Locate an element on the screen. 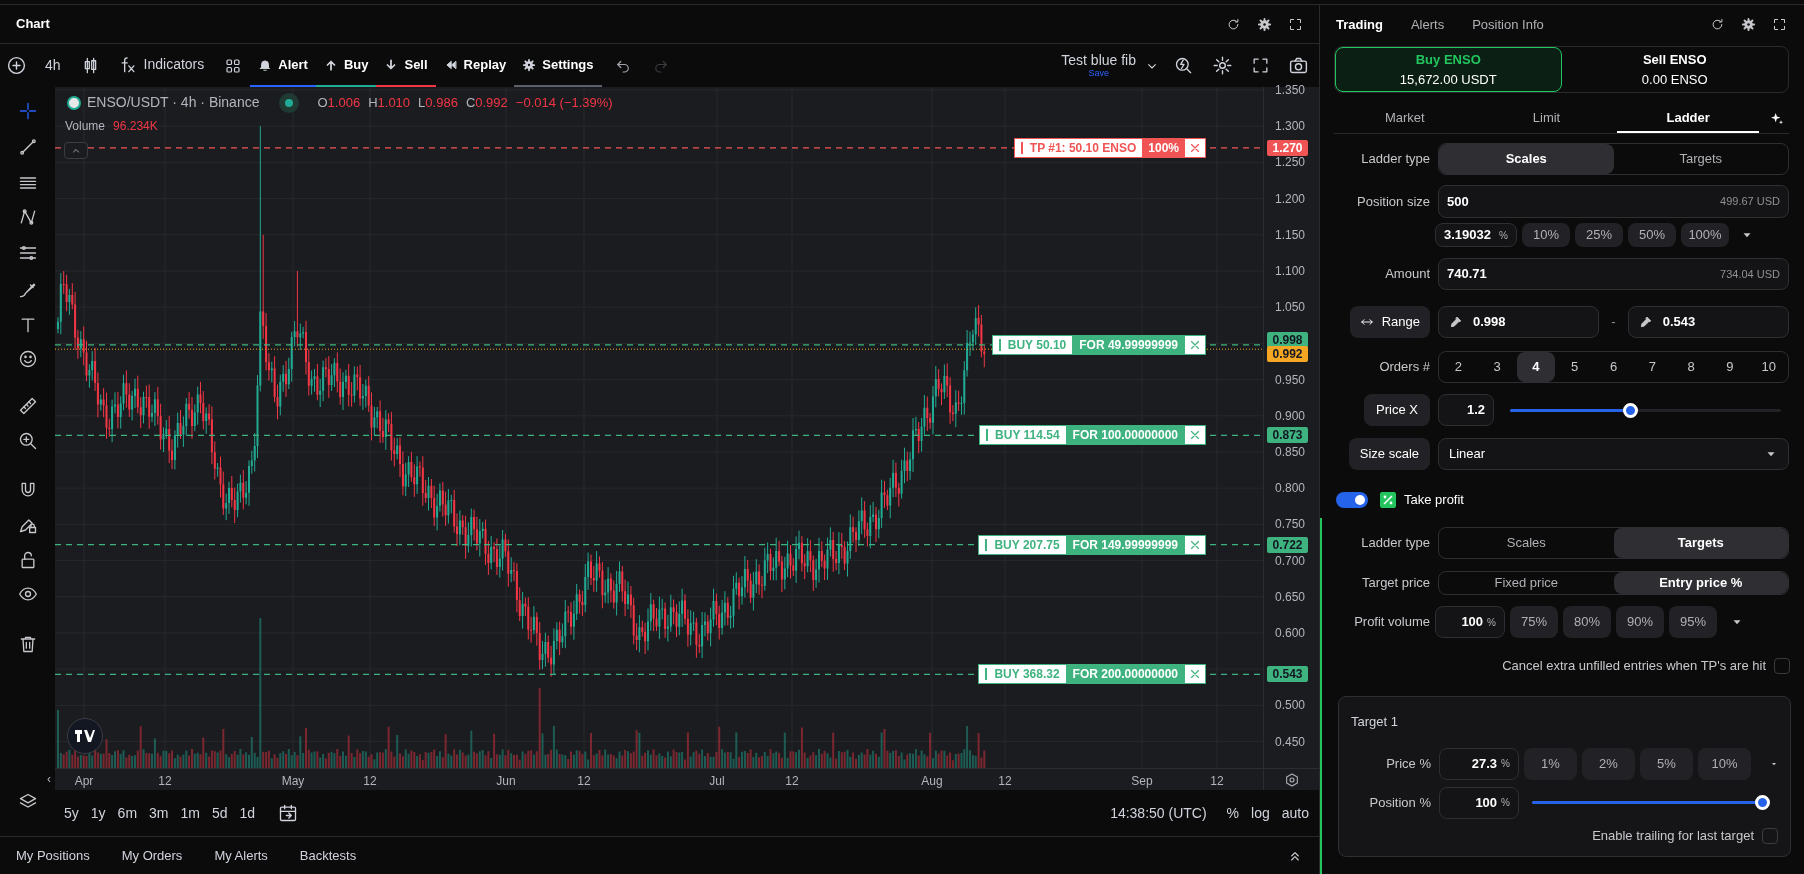 The image size is (1804, 874). order-type-tab: Market is located at coordinates (1405, 118).